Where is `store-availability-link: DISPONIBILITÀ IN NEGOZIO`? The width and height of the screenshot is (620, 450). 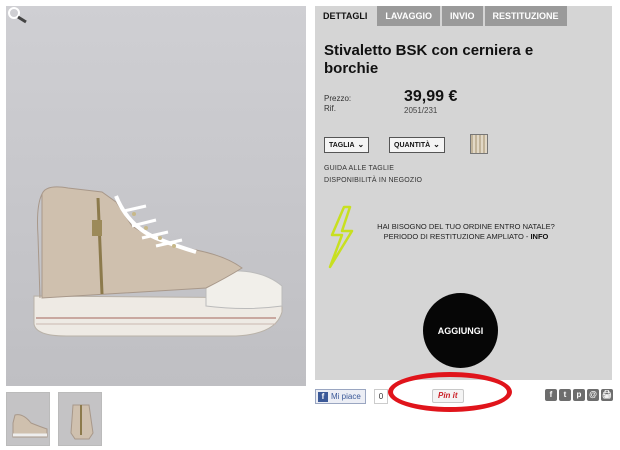
store-availability-link: DISPONIBILITÀ IN NEGOZIO is located at coordinates (373, 180).